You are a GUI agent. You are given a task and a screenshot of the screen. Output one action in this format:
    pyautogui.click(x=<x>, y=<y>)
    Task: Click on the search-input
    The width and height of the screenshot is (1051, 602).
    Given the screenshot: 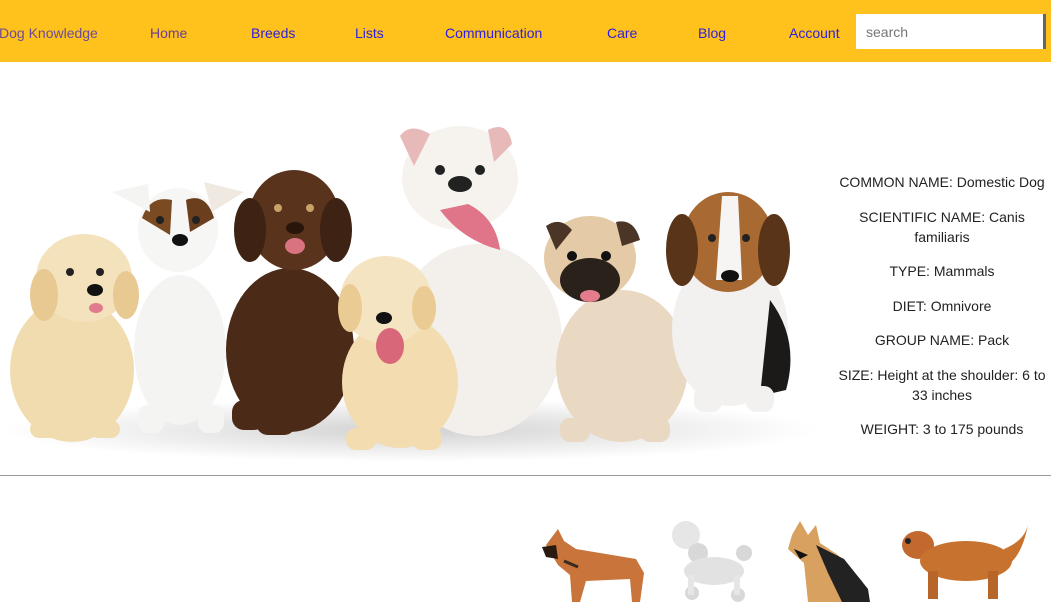 What is the action you would take?
    pyautogui.click(x=951, y=31)
    